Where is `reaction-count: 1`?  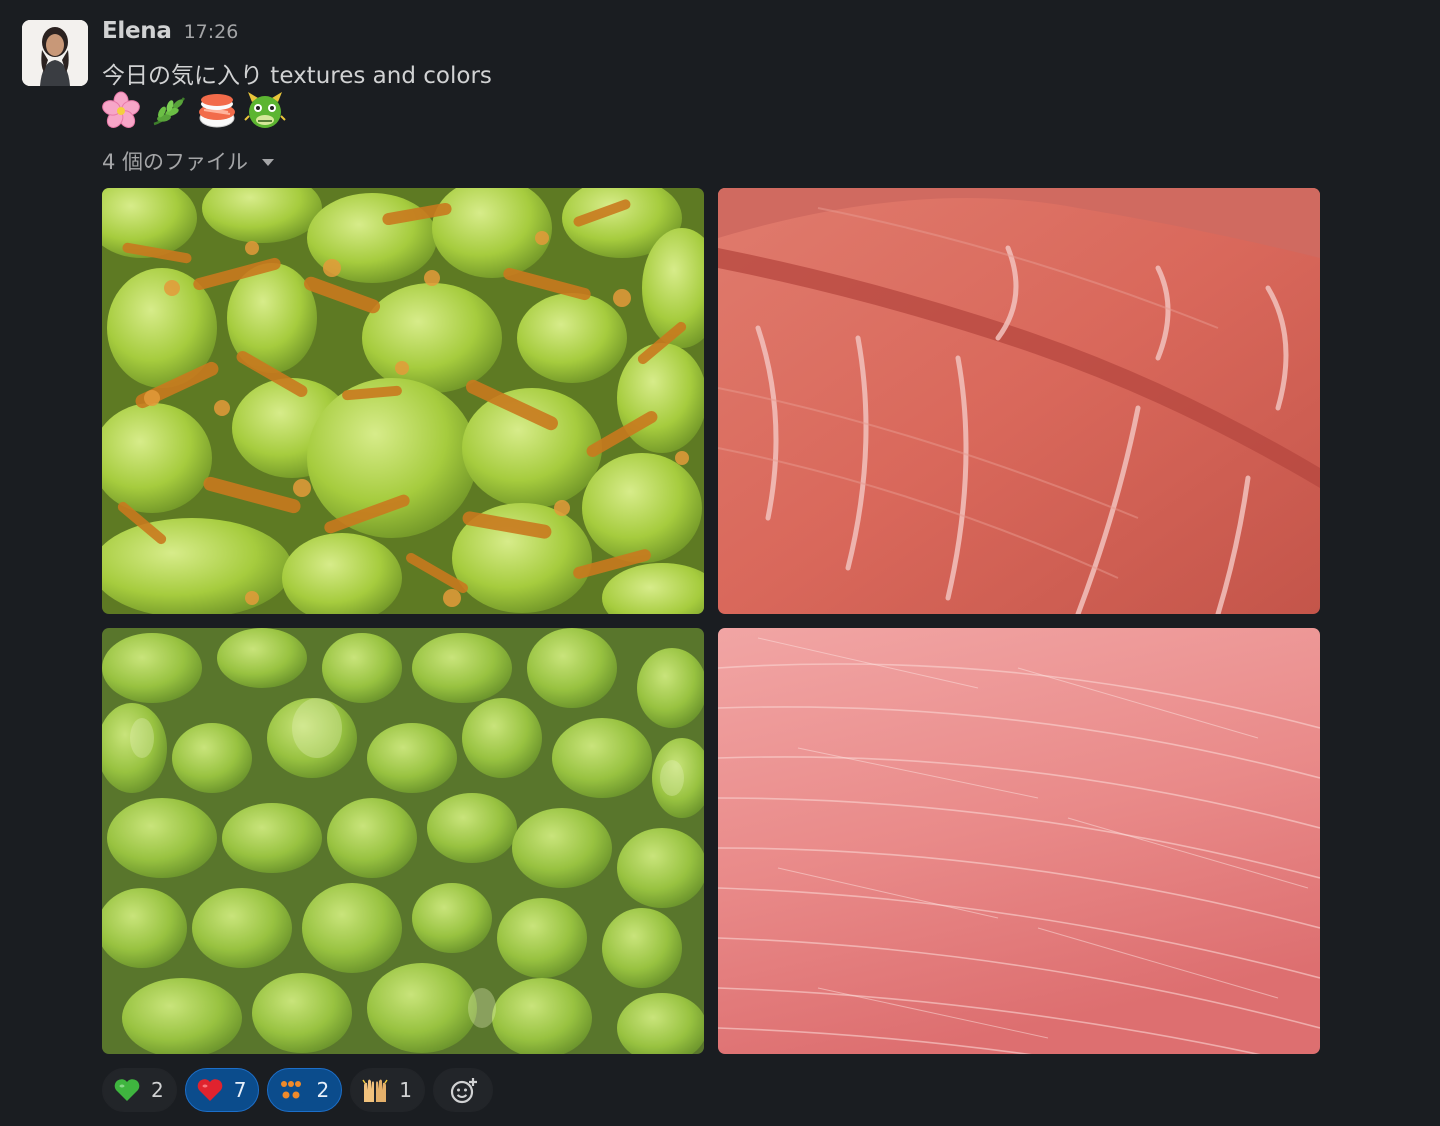
reaction-count: 1 is located at coordinates (405, 1090).